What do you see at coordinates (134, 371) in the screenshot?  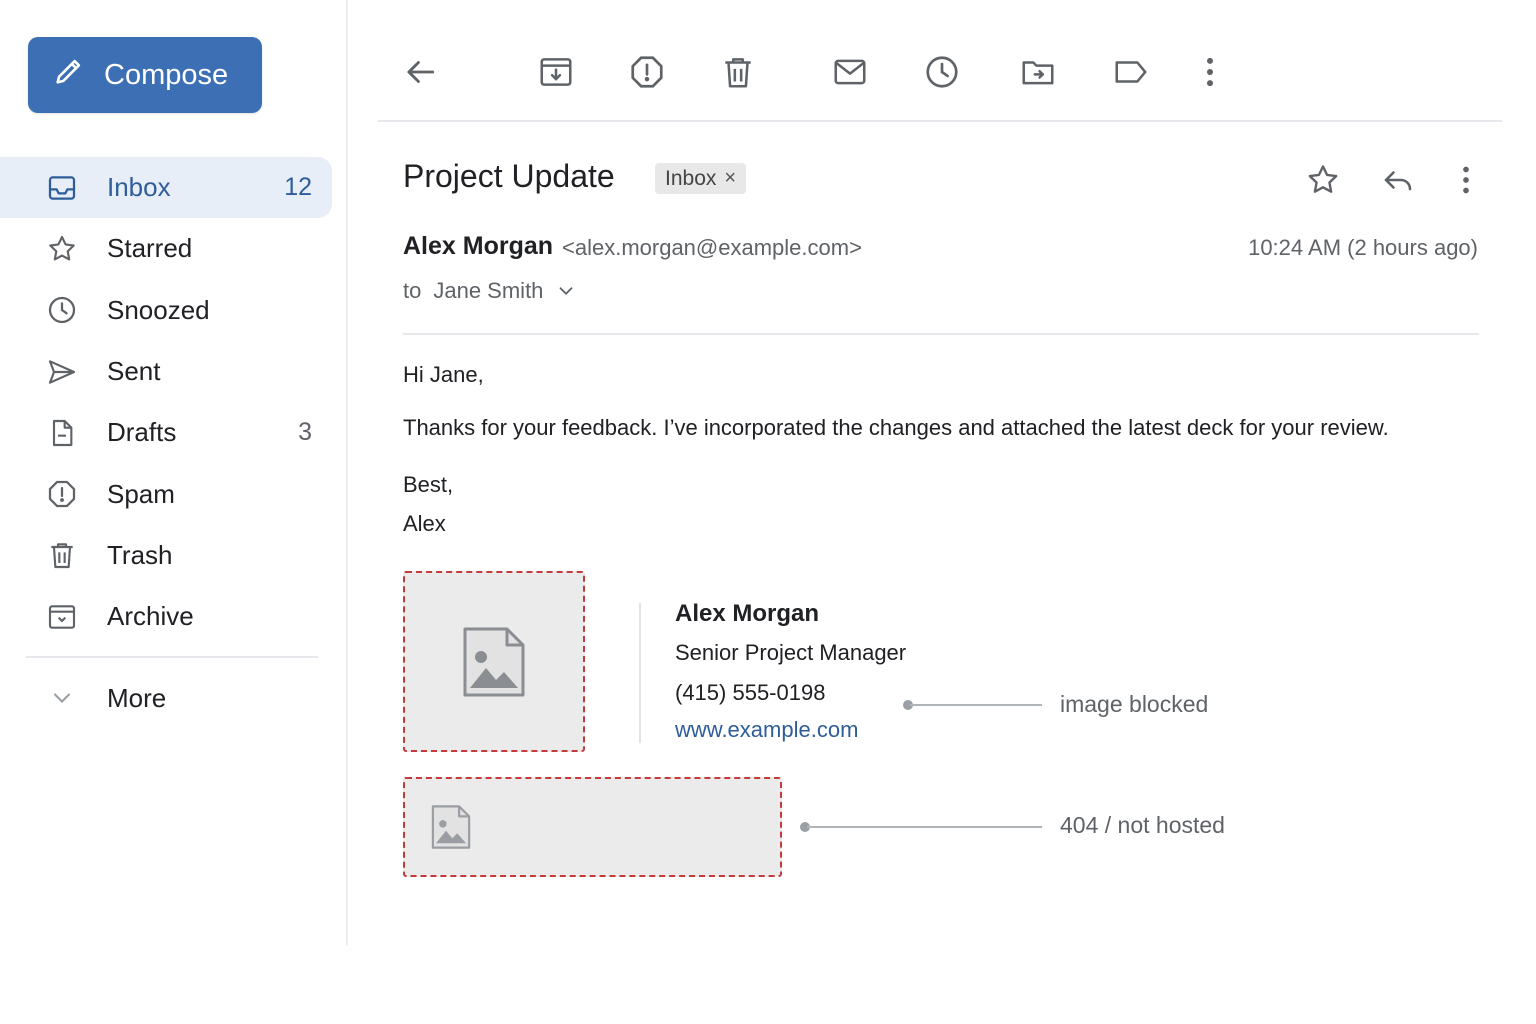 I see `sidebar-item-label: Sent` at bounding box center [134, 371].